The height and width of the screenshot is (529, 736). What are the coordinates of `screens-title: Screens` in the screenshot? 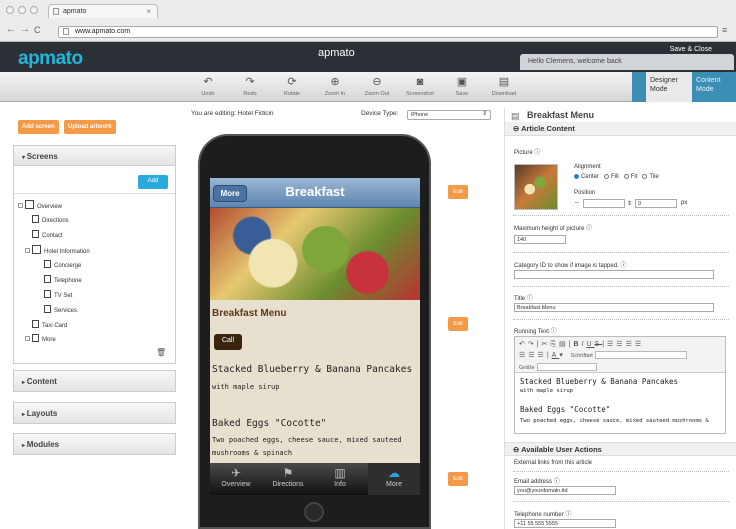 It's located at (42, 156).